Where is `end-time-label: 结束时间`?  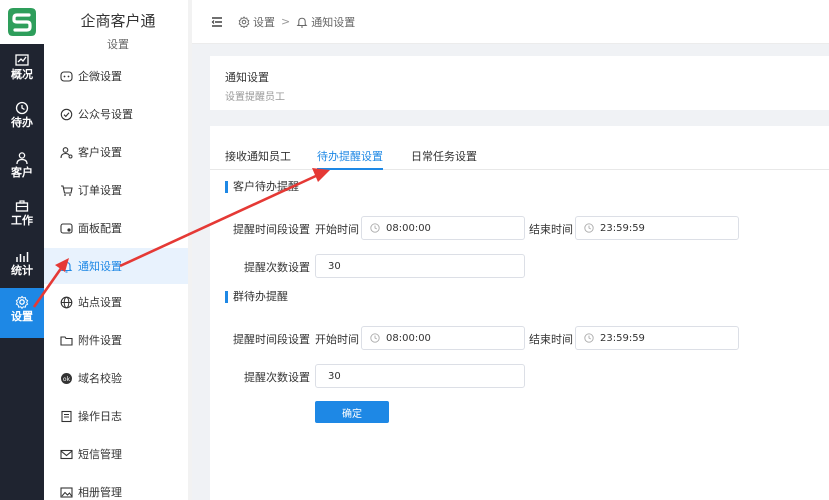
end-time-label: 结束时间 is located at coordinates (551, 229).